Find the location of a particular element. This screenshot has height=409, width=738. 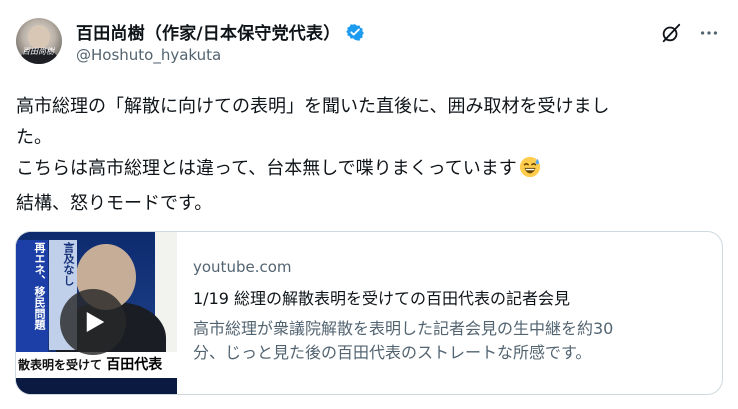

thumbnail-caption-text: 散表明を受けて is located at coordinates (60, 365).